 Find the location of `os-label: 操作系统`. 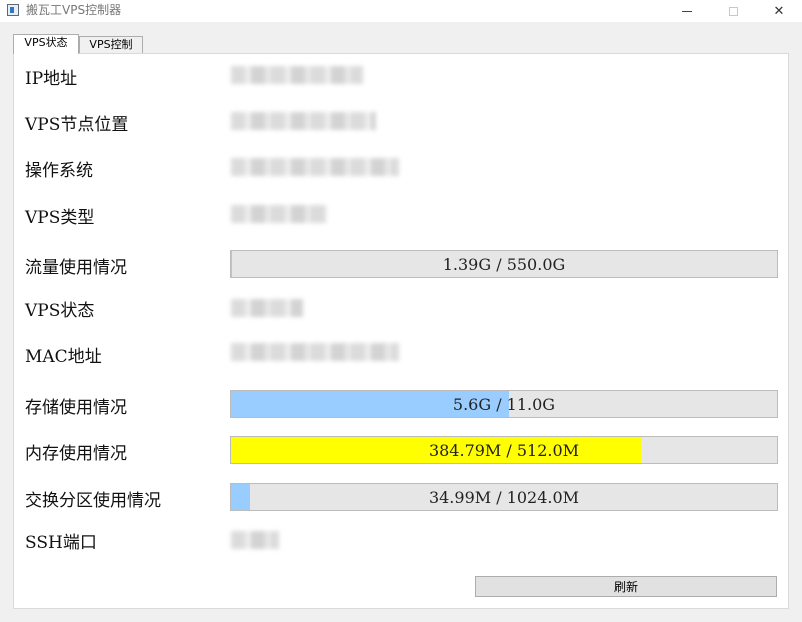

os-label: 操作系统 is located at coordinates (59, 171).